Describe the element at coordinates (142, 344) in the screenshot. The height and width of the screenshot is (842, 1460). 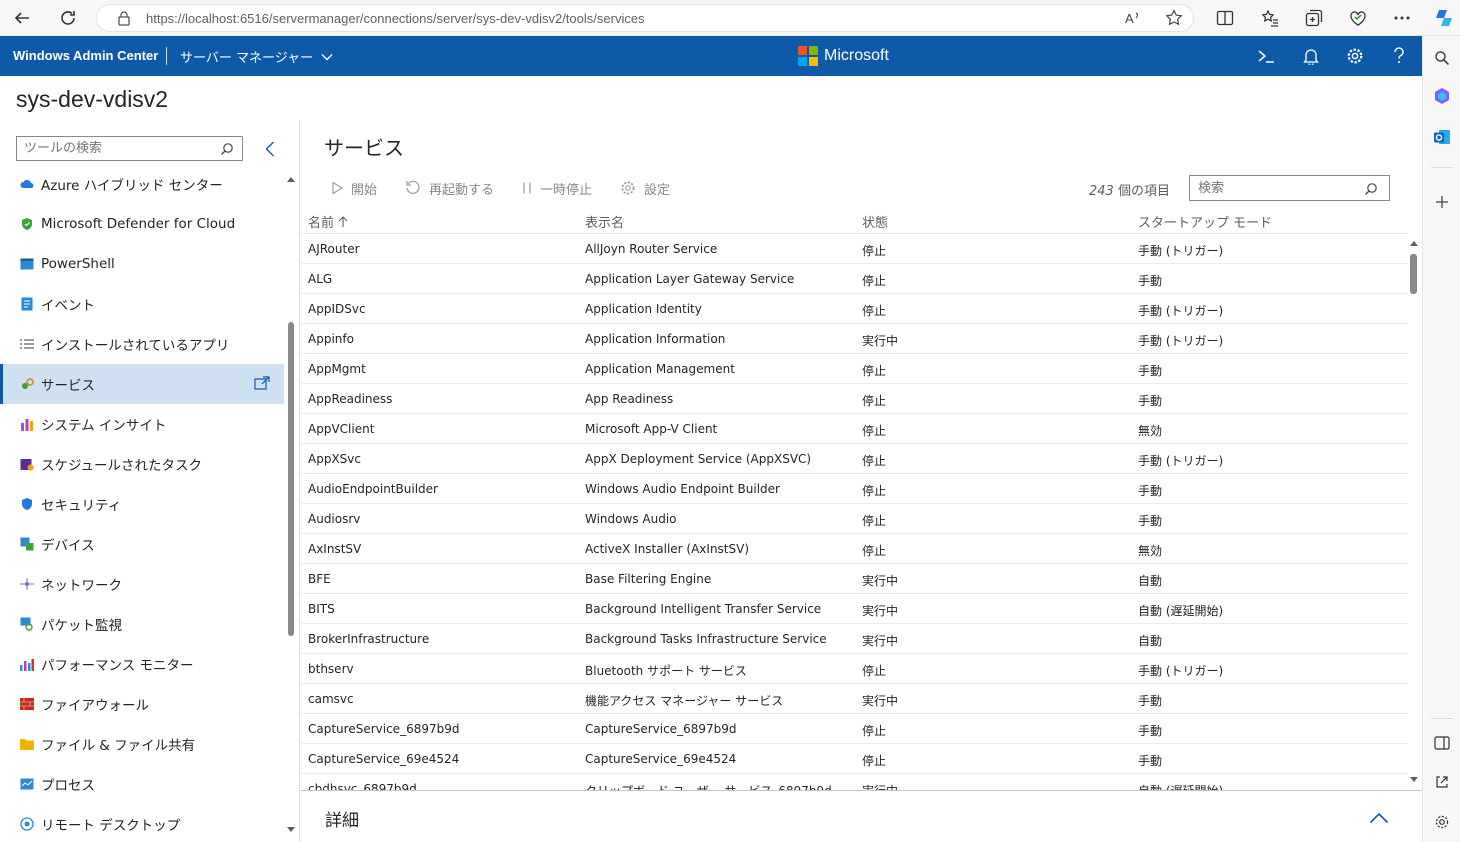
I see `sidebar-item-installed-apps: インストールされているアプリ` at that location.